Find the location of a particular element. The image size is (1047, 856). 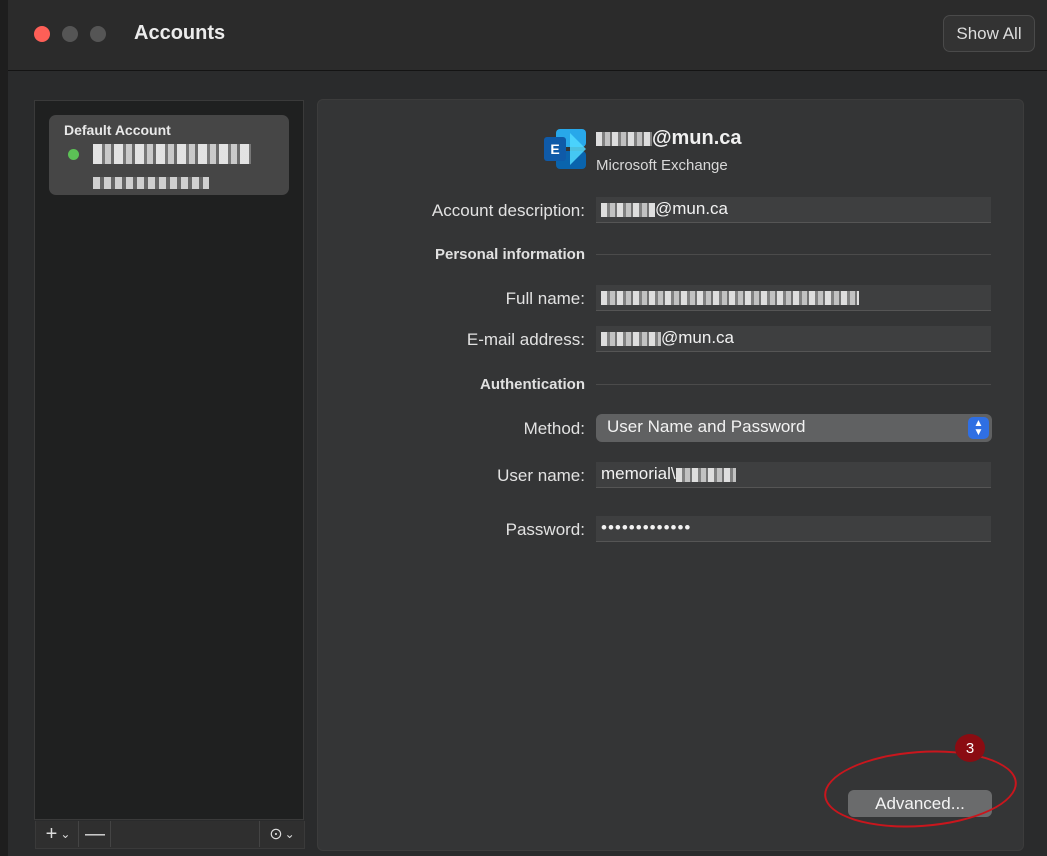

close-button is located at coordinates (42, 34).